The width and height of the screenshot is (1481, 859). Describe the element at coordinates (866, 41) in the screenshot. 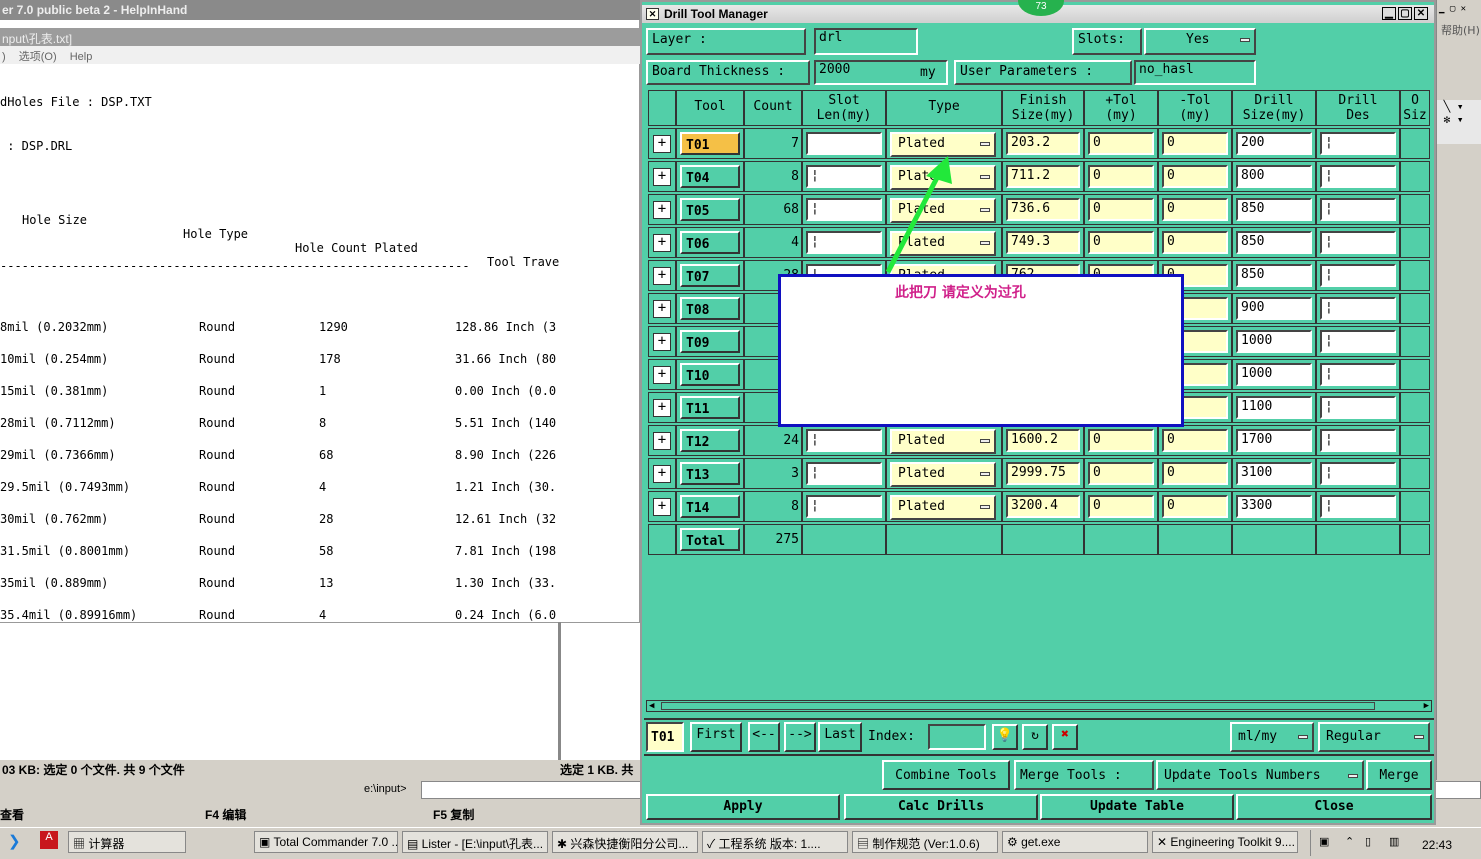

I see `layer-field: drl` at that location.